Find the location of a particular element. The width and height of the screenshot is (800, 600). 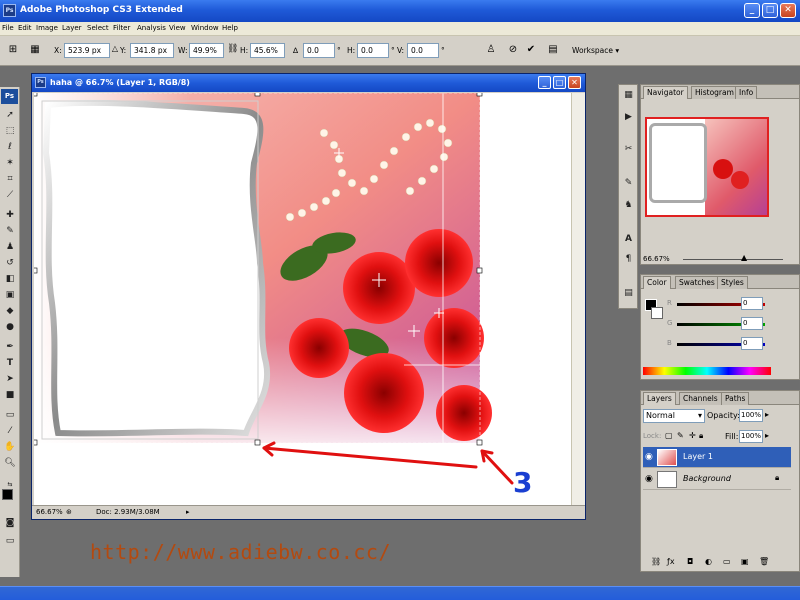

foreground-color-swatch is located at coordinates (7, 494).